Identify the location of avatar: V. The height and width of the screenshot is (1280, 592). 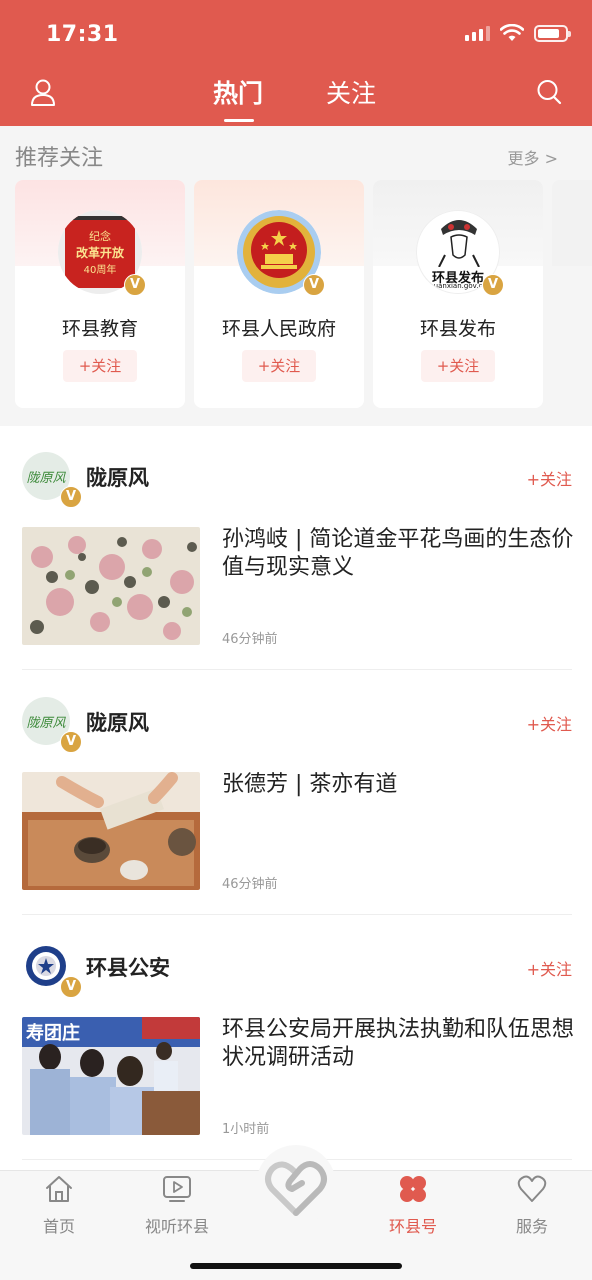
(281, 253).